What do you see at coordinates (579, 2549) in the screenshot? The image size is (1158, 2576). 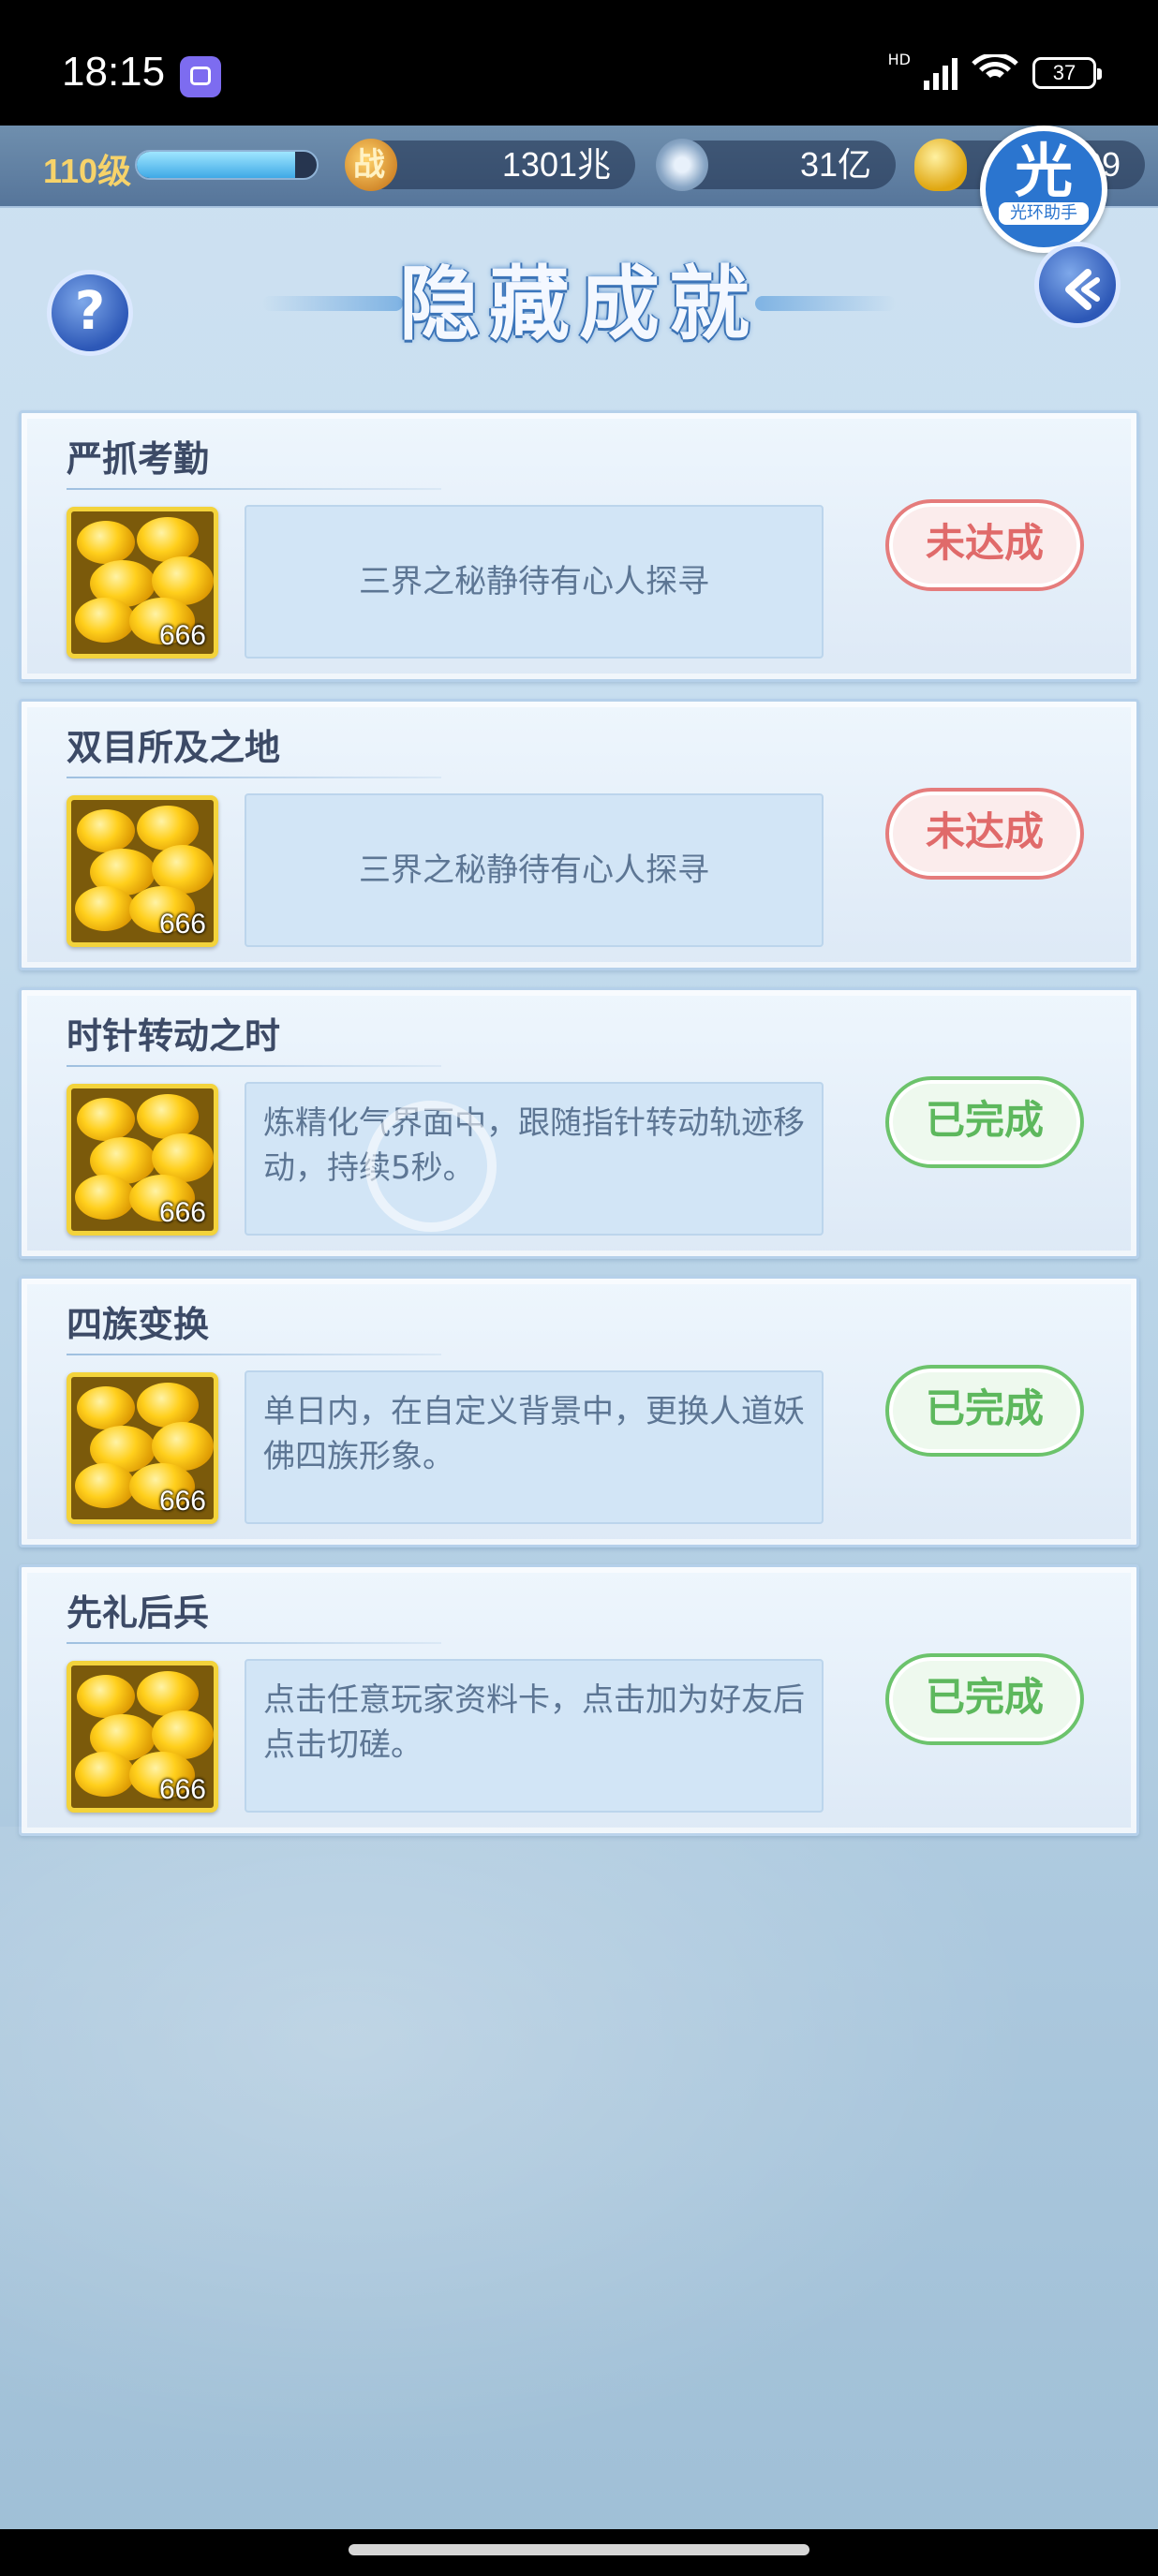 I see `home-indicator` at bounding box center [579, 2549].